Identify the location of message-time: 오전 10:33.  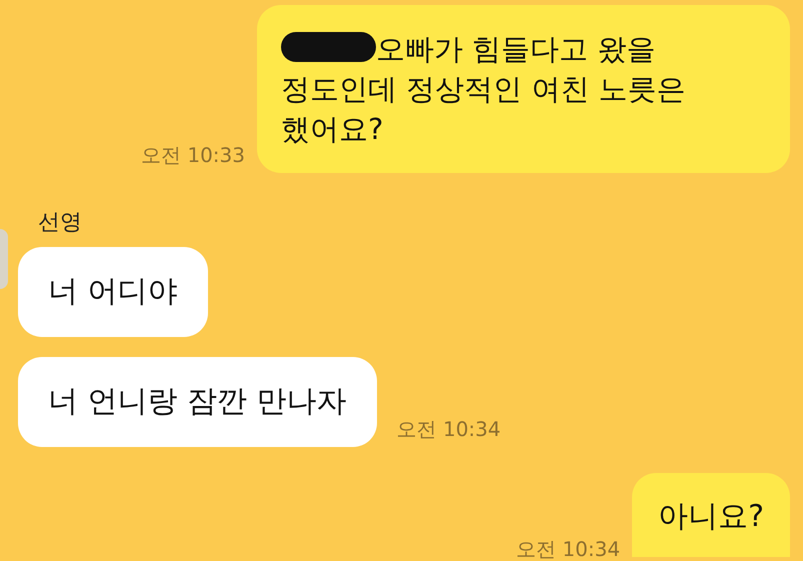
(193, 155).